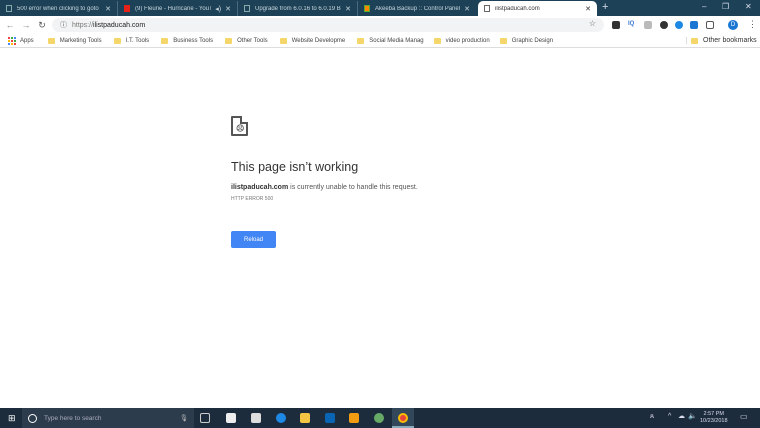 The height and width of the screenshot is (428, 760). What do you see at coordinates (184, 418) in the screenshot?
I see `microphone-icon: 🎙` at bounding box center [184, 418].